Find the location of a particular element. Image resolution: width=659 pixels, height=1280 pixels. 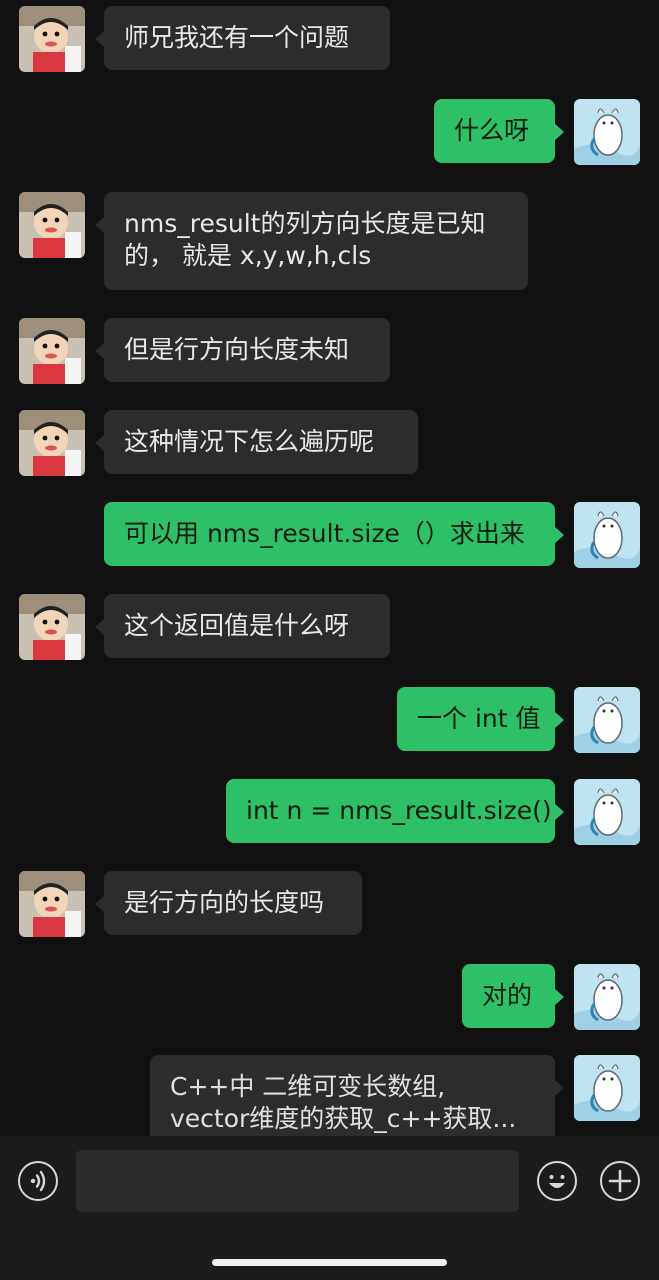

message-bubble-outgoing: int n = nms_result.size() is located at coordinates (395, 811).